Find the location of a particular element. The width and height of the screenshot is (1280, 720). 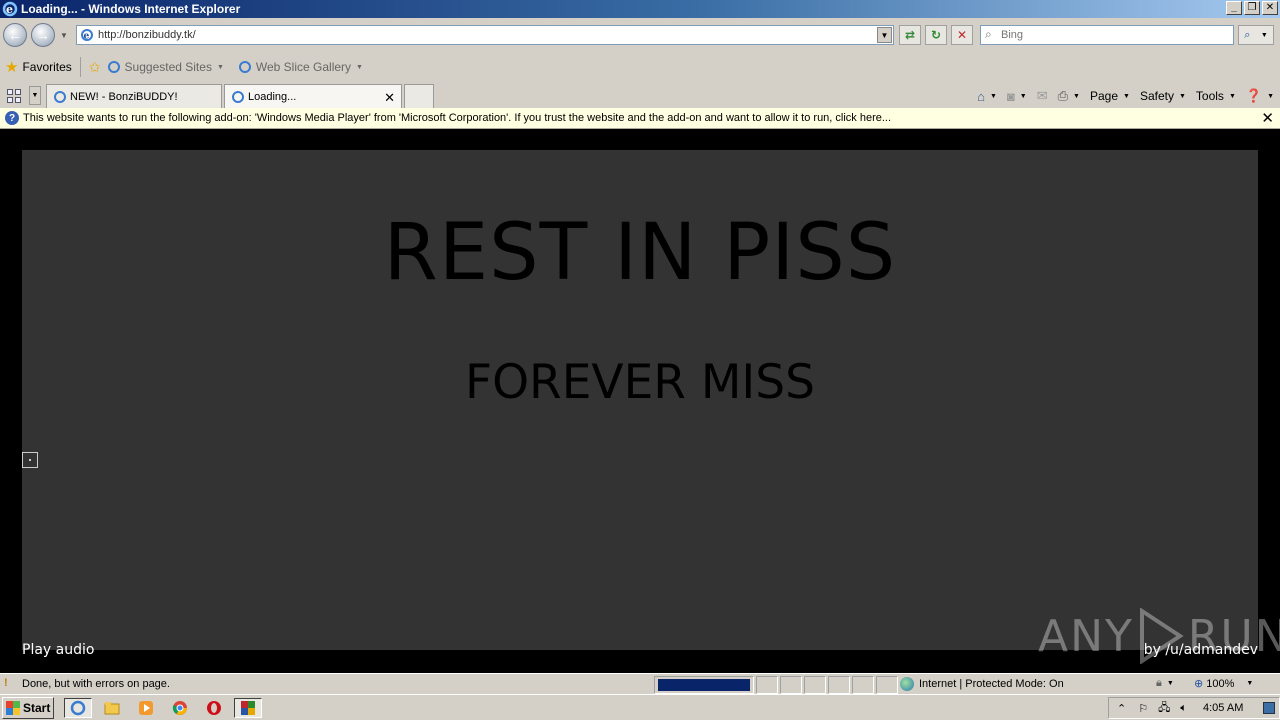

printer-icon: ⎙ is located at coordinates (1063, 95).